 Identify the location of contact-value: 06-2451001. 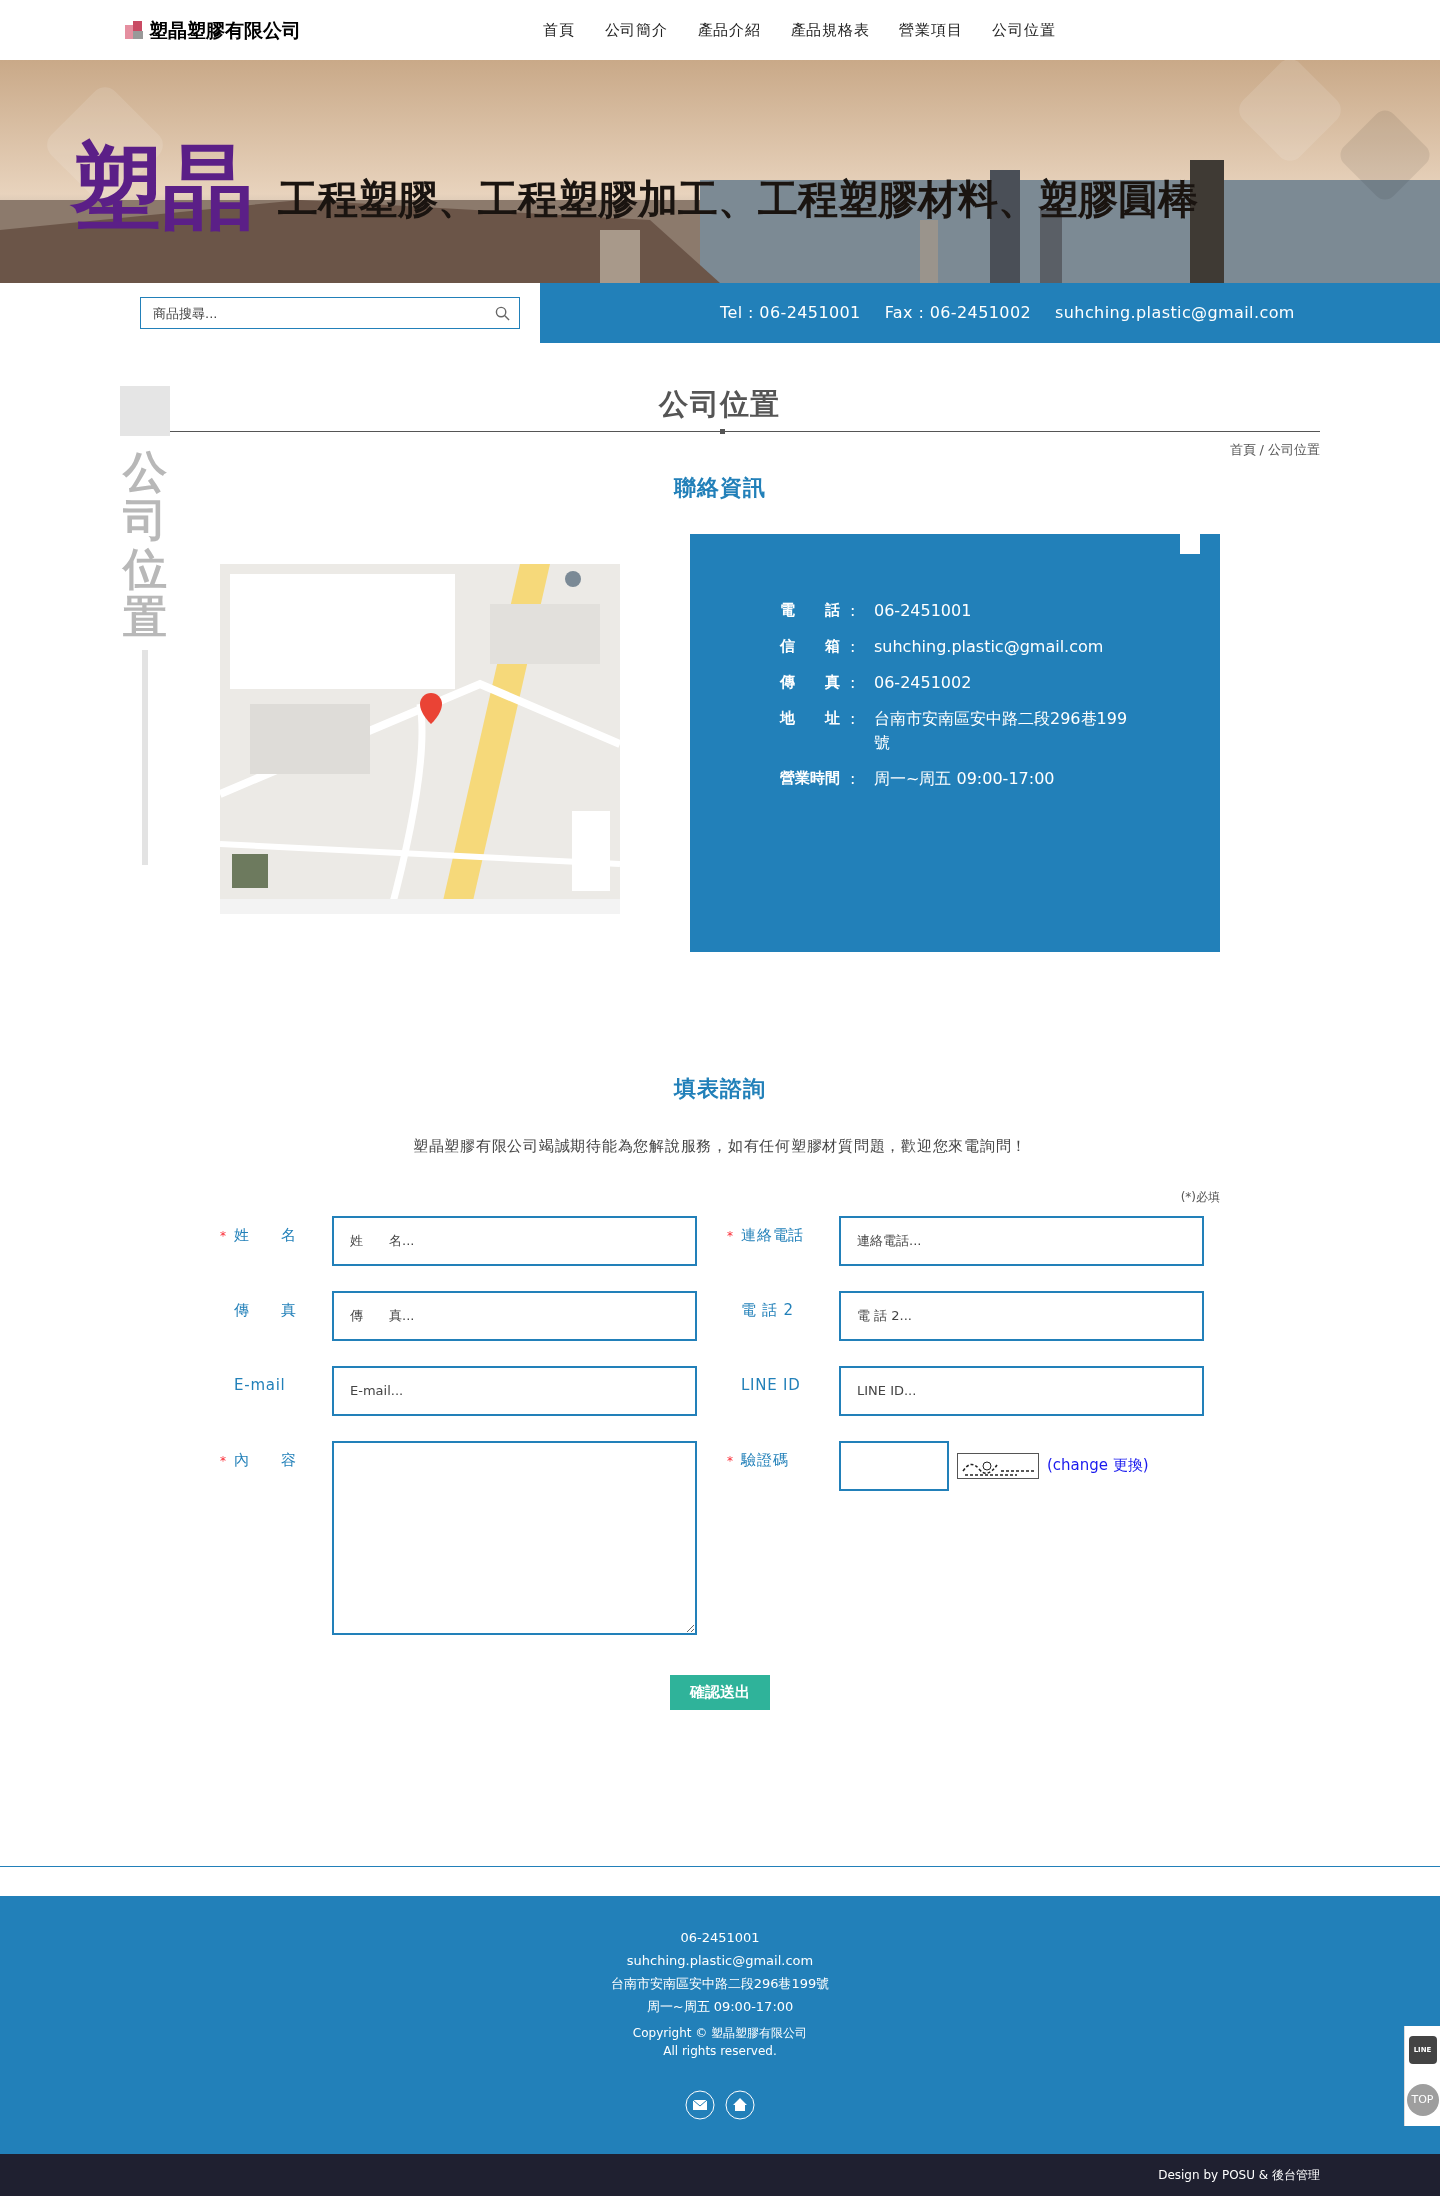
(923, 611).